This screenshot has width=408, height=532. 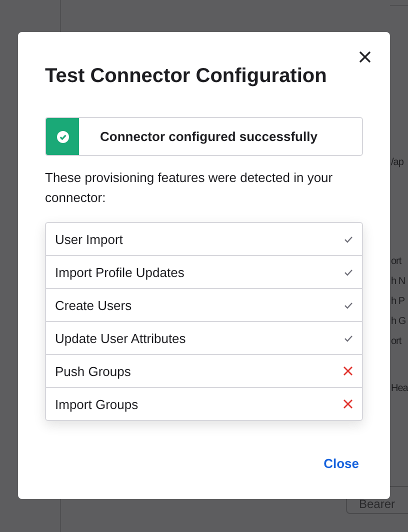 I want to click on feature-label: Push Groups, so click(x=93, y=371).